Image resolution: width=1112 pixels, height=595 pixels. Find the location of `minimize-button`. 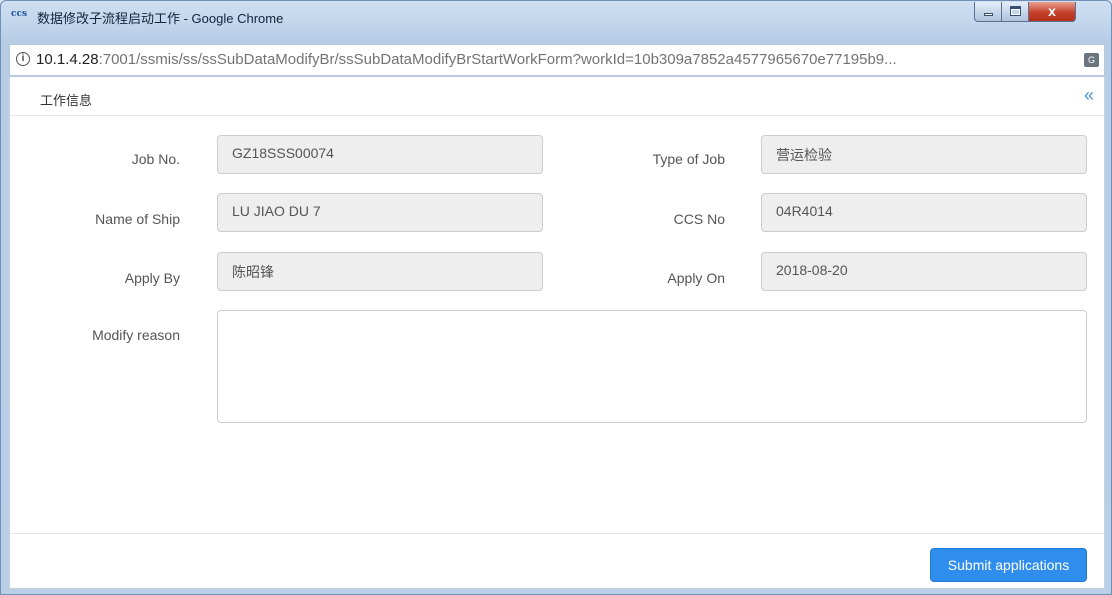

minimize-button is located at coordinates (988, 12).